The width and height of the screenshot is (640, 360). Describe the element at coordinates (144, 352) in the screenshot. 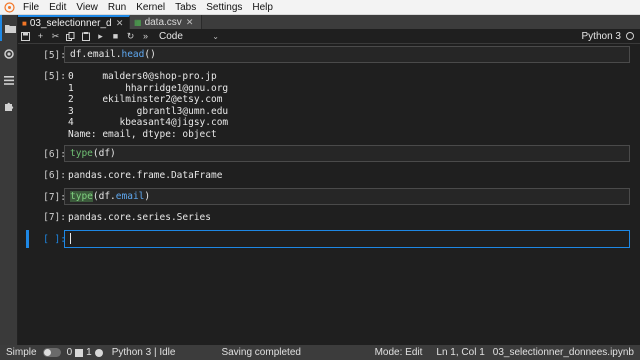

I see `kernel-status: Python 3 | Idle` at that location.